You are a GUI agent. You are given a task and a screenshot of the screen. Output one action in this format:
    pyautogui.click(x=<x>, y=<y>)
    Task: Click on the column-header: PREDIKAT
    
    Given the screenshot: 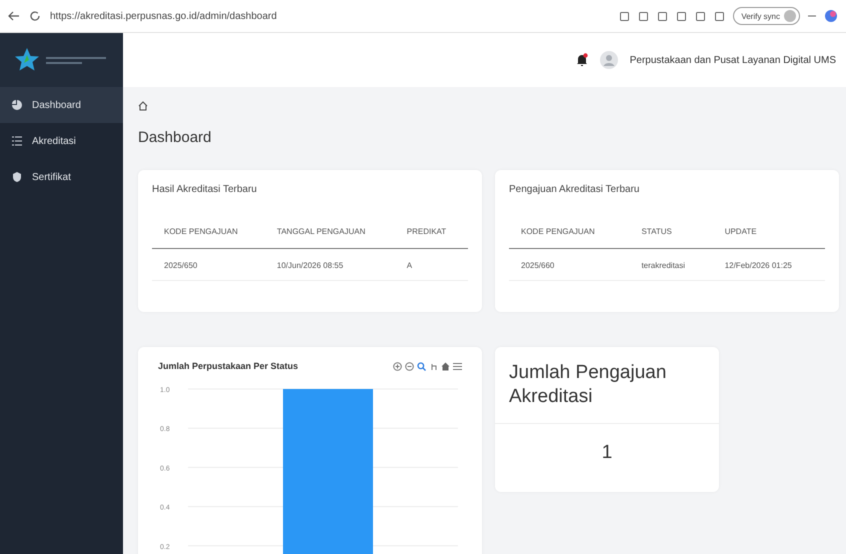 What is the action you would take?
    pyautogui.click(x=431, y=237)
    